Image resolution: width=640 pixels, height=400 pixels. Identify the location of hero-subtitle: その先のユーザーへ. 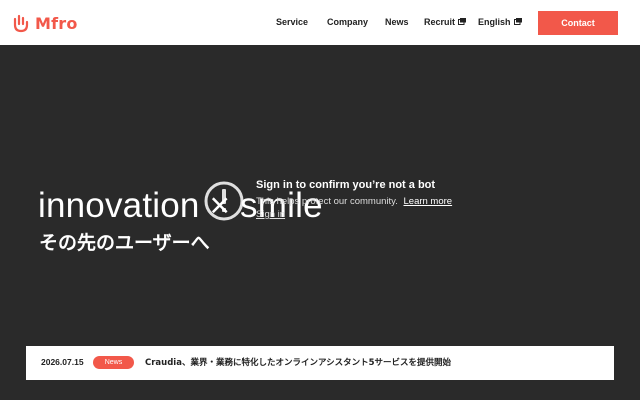
(124, 243).